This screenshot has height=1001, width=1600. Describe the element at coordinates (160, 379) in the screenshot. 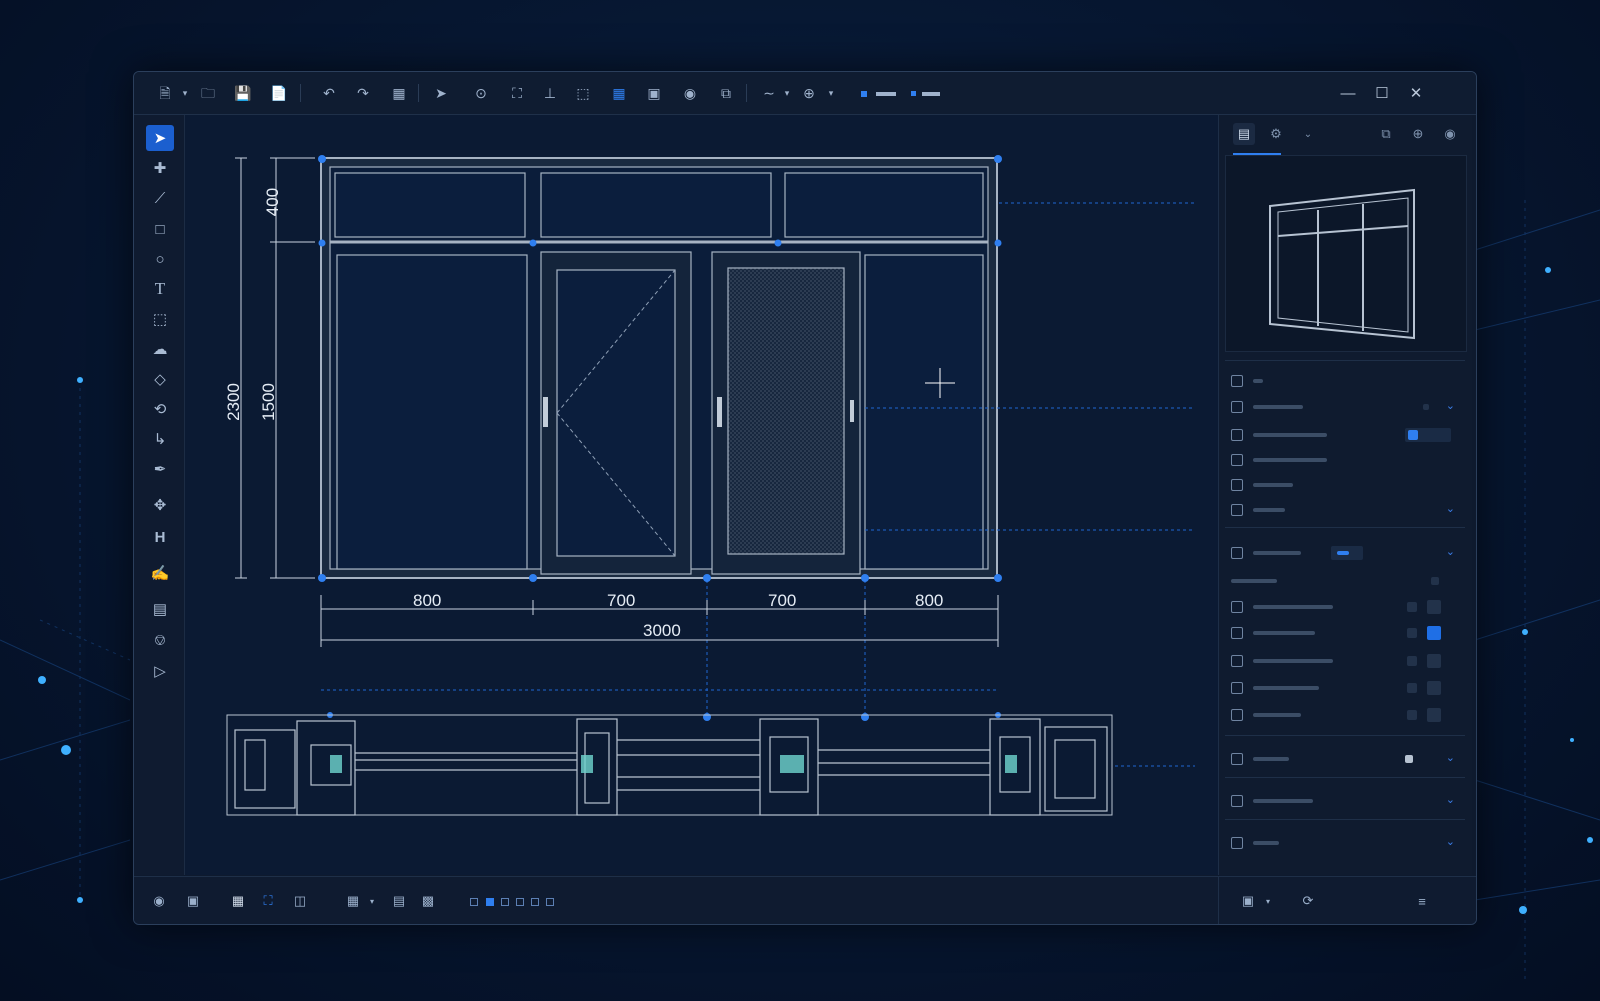

I see `eraser-icon: ◇` at that location.